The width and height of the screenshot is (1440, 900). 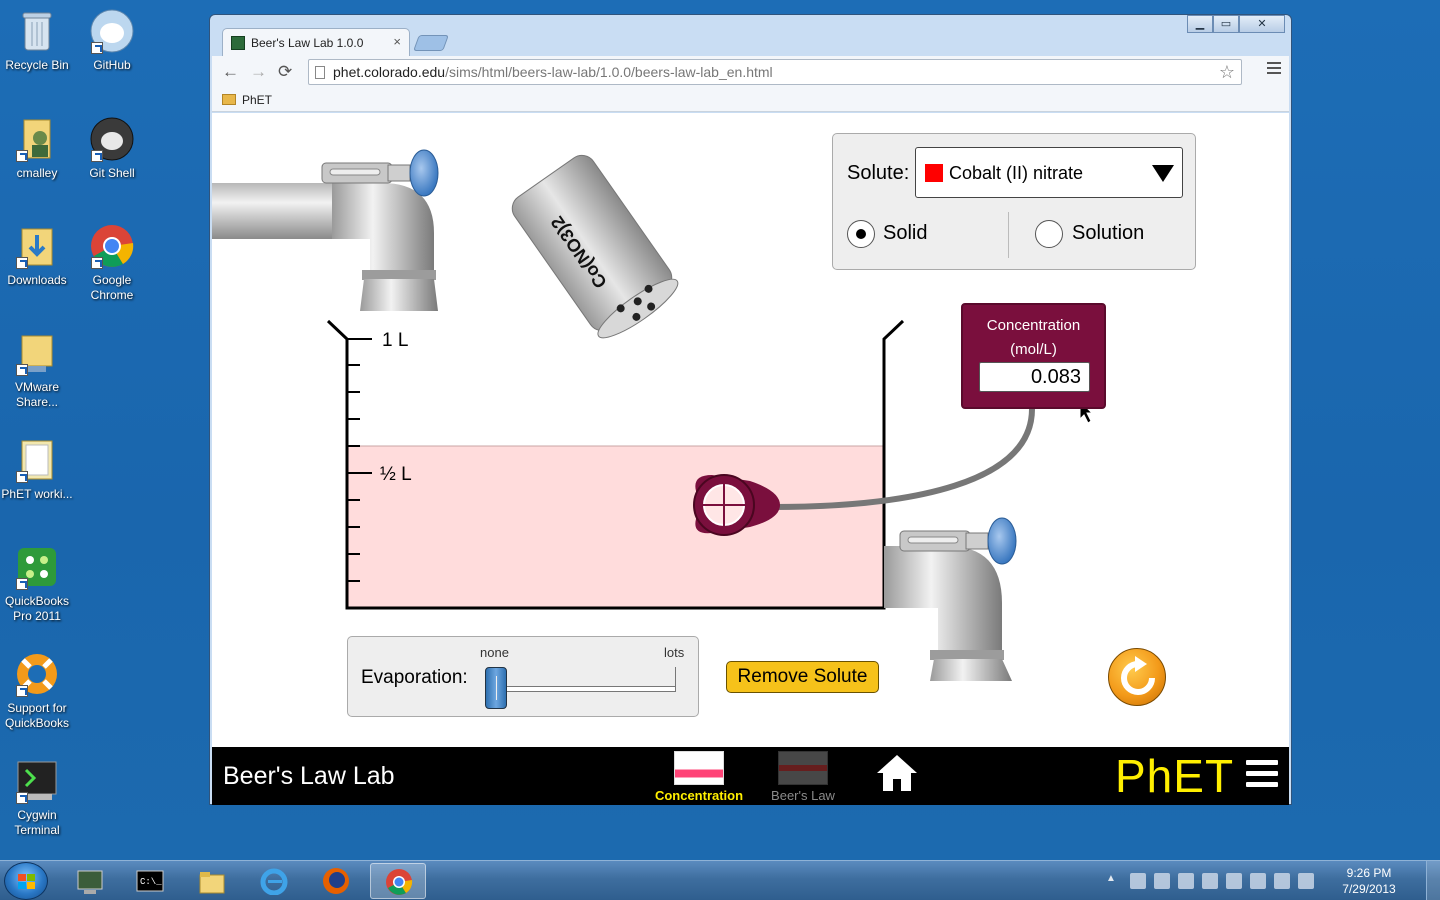 I want to click on evaporation-slider-track, so click(x=585, y=689).